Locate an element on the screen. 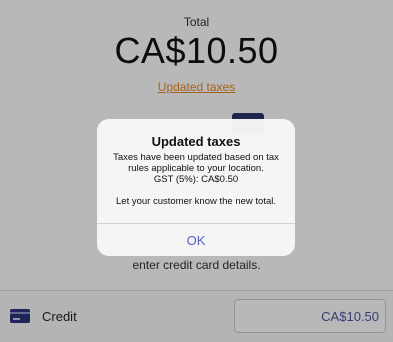  alert-message-line: Taxes have been updated based on tax is located at coordinates (196, 157).